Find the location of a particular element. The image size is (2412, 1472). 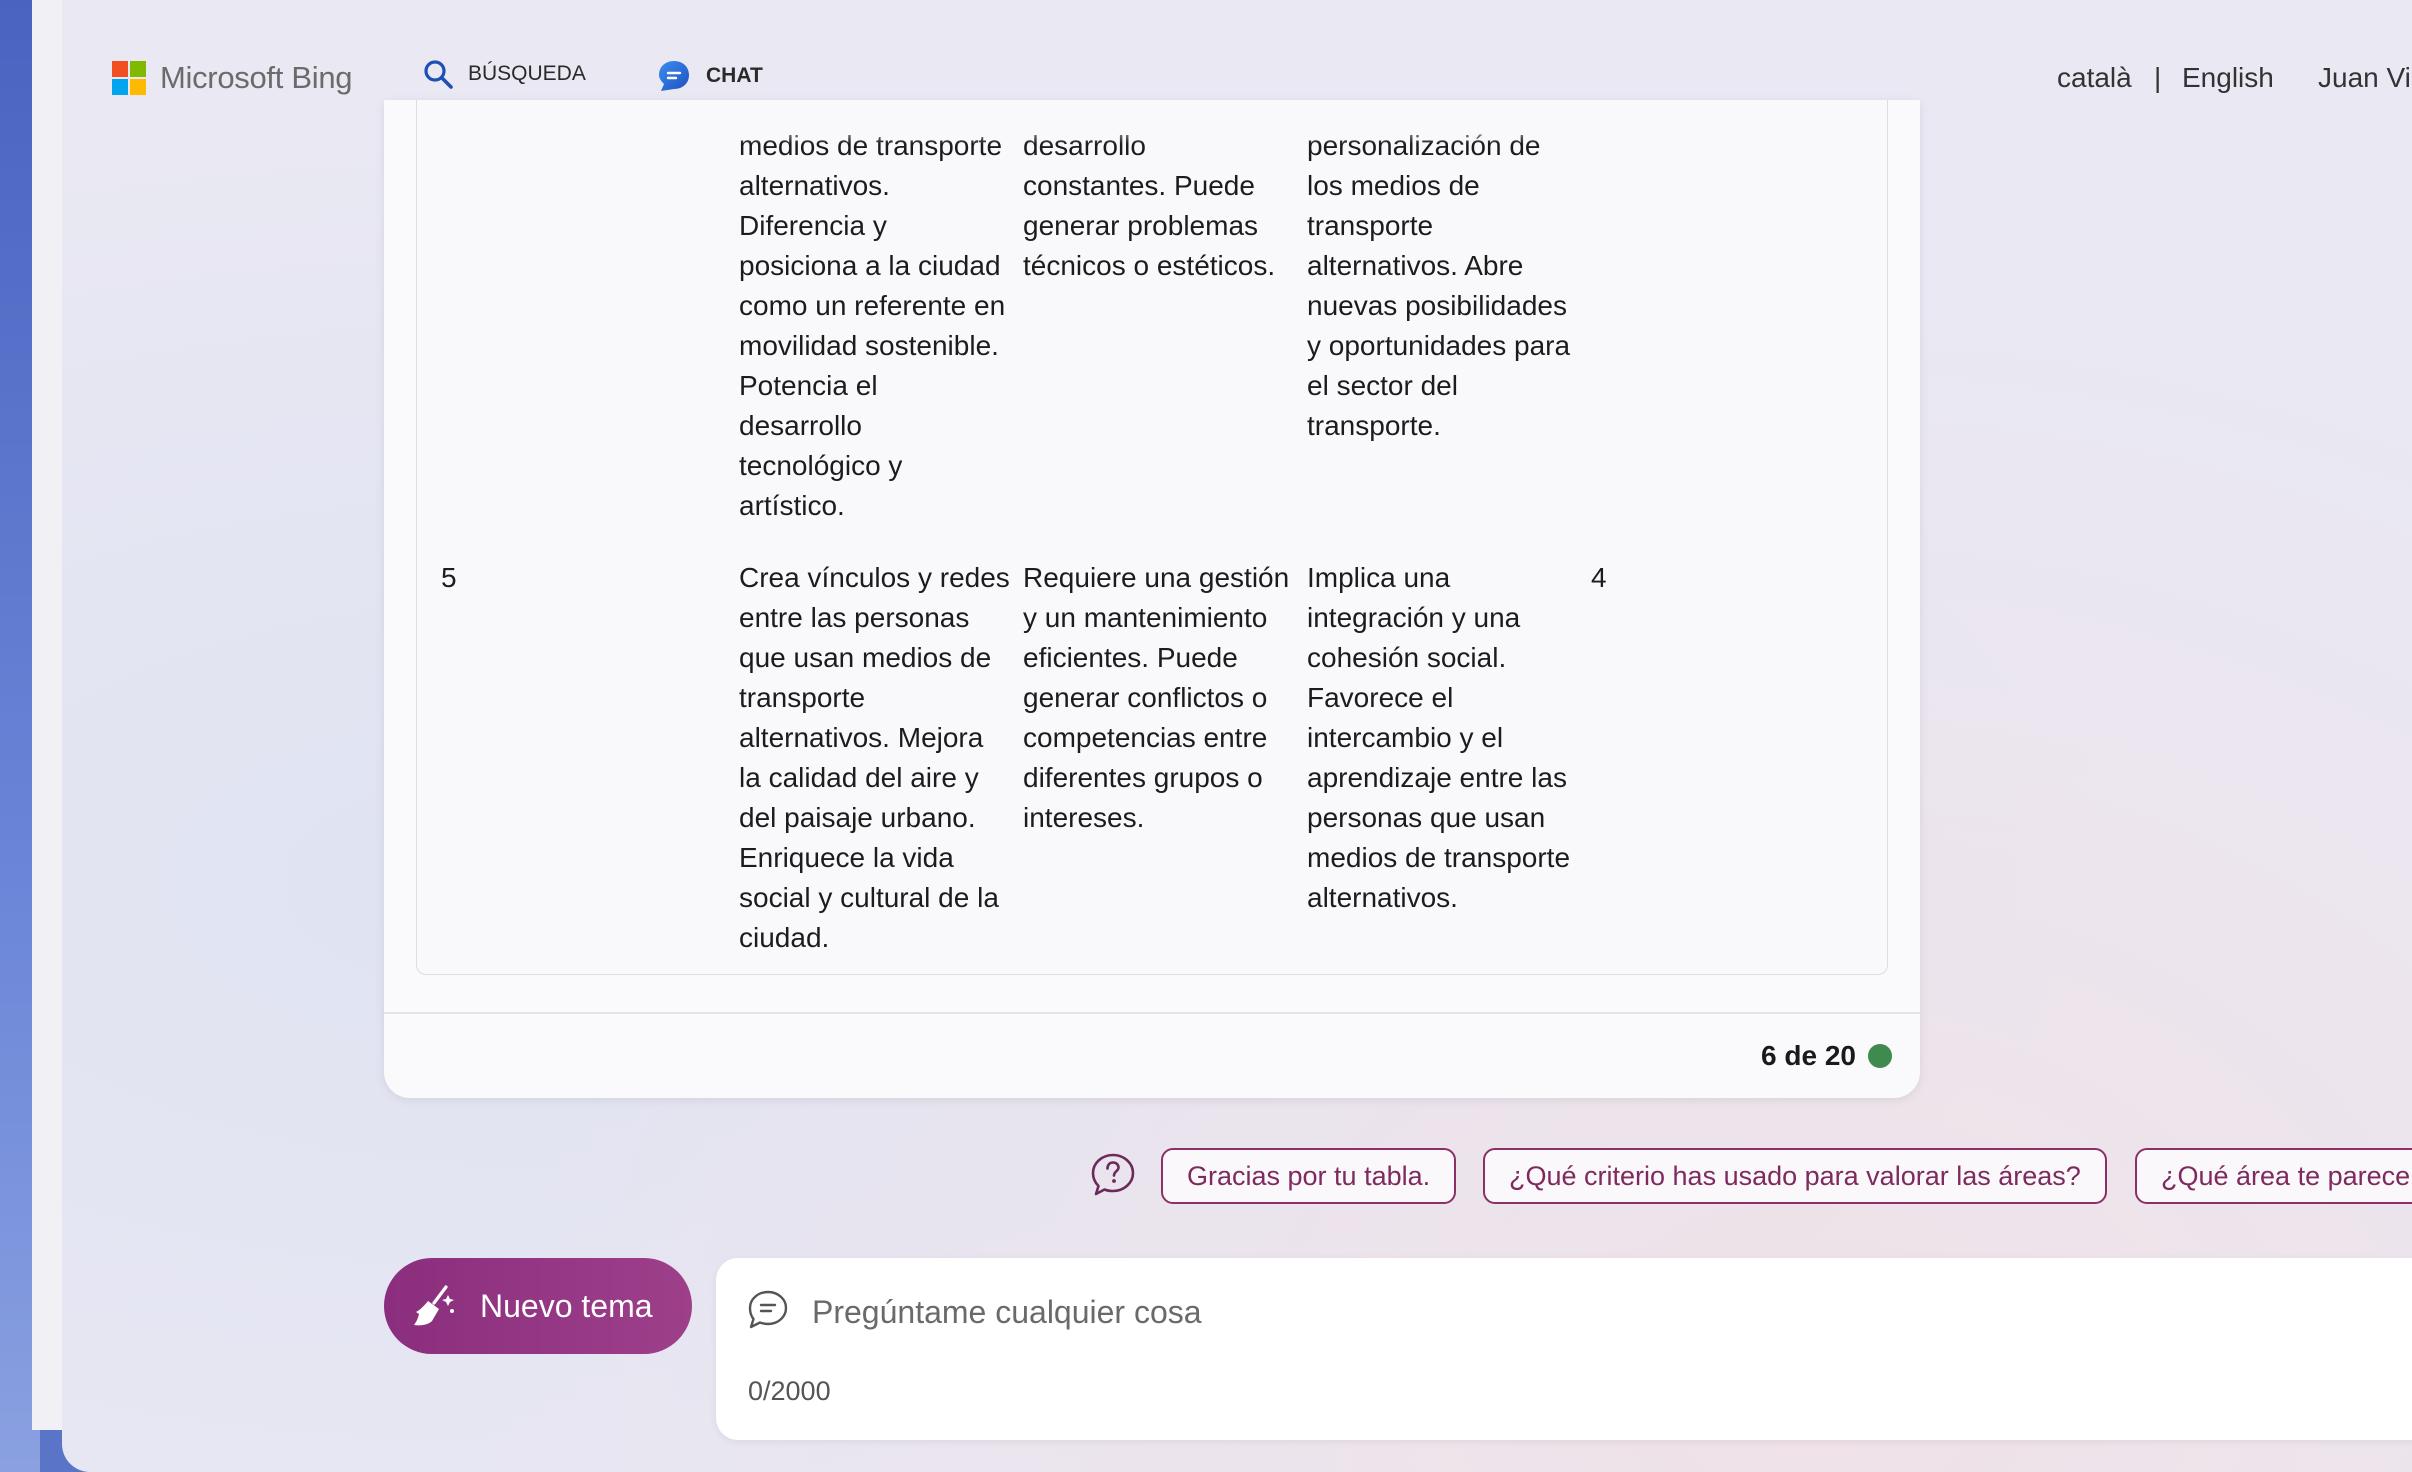

table-cell-line: Implica una is located at coordinates (1379, 577).